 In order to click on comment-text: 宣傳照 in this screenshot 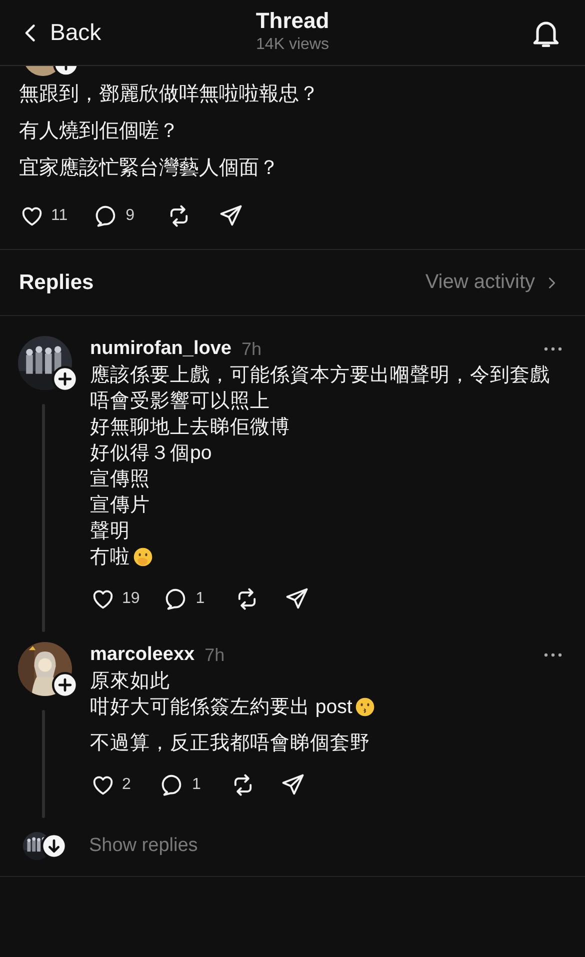, I will do `click(120, 479)`.